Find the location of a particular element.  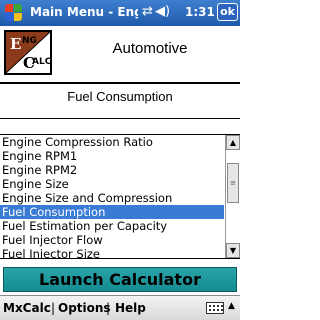

system-tray: ⇄ ◀) is located at coordinates (155, 11).